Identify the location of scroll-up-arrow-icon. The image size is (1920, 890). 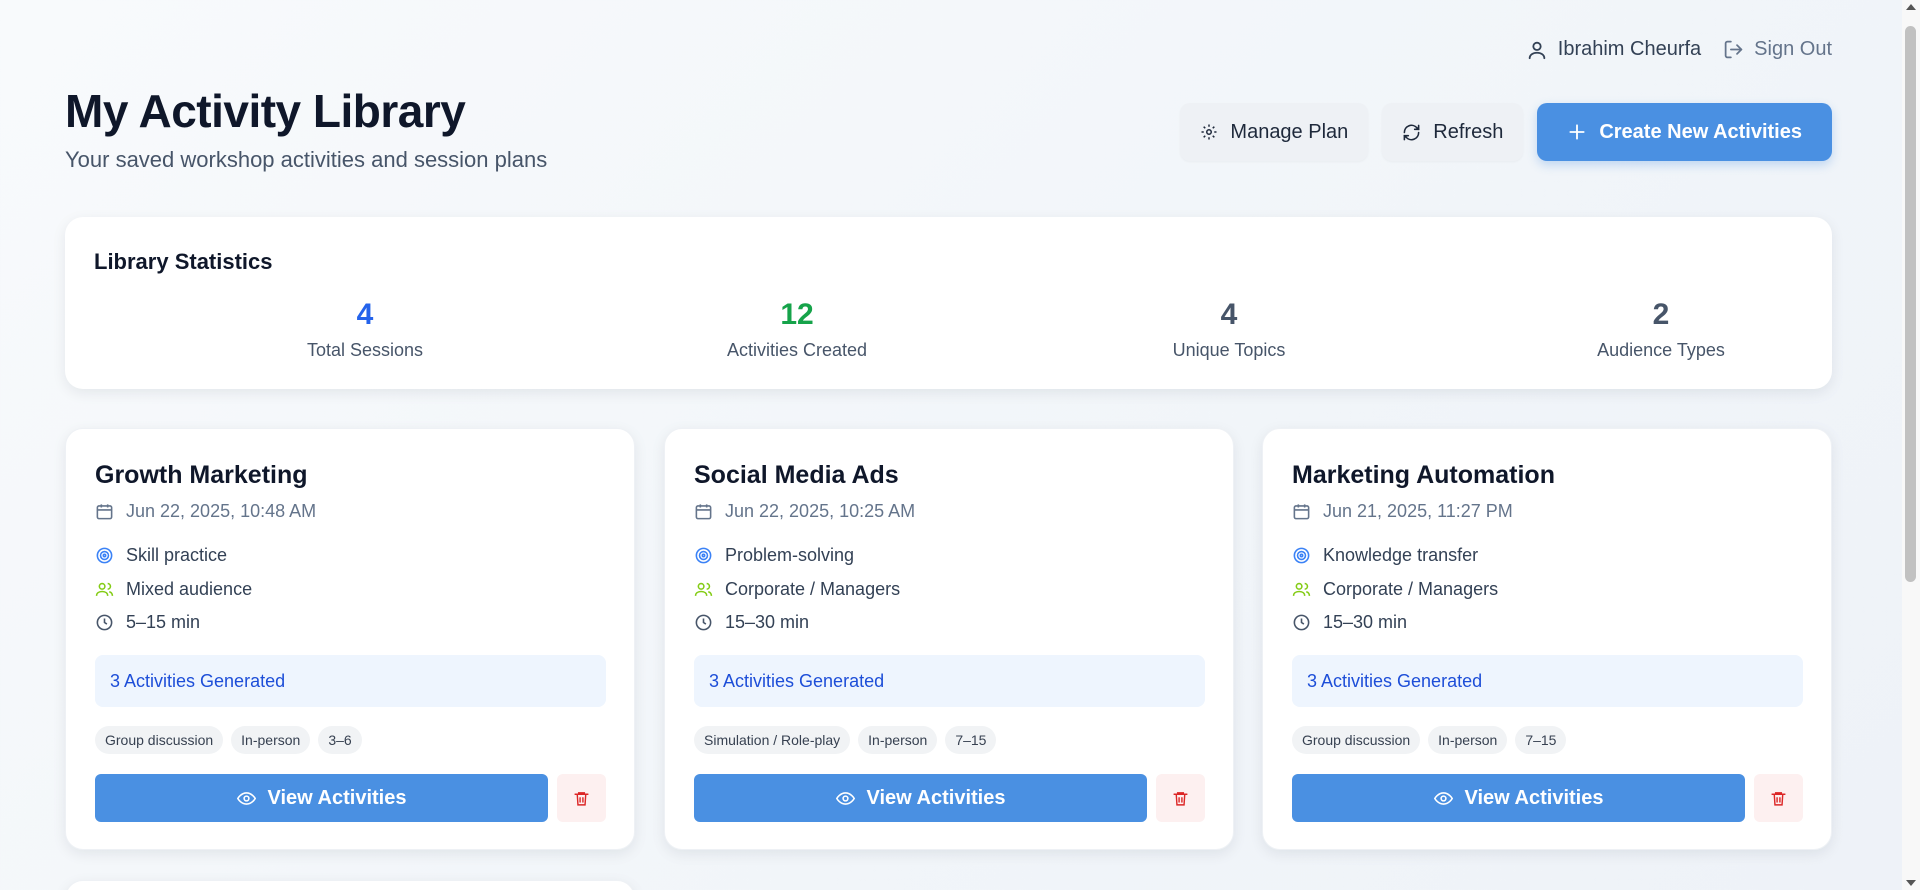
(1911, 7).